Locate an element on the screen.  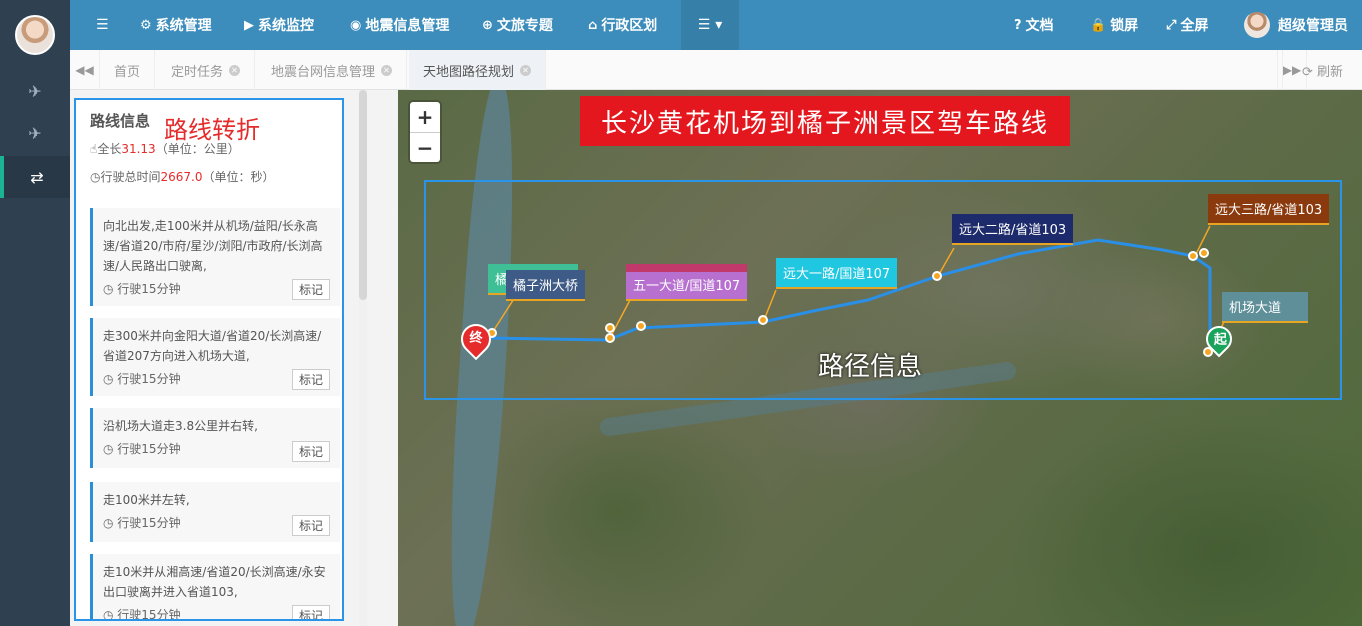
step-text: 沿机场大道走3.8公里并右转, is located at coordinates (180, 426).